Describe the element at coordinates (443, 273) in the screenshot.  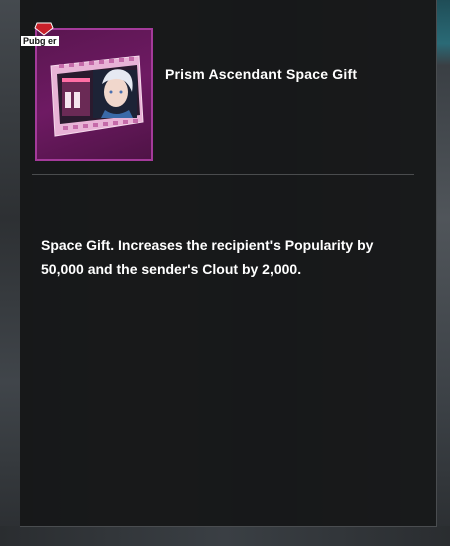
I see `background-right` at that location.